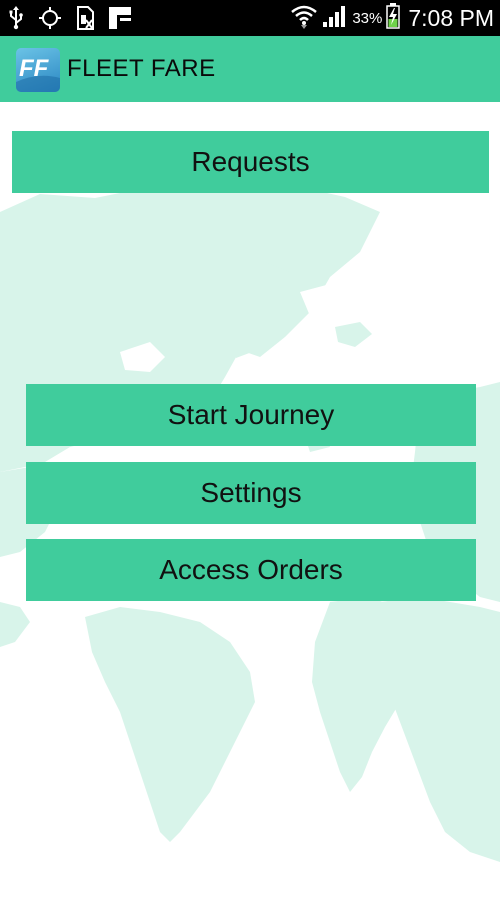 Image resolution: width=500 pixels, height=900 pixels. I want to click on access-orders-button: Access Orders, so click(251, 570).